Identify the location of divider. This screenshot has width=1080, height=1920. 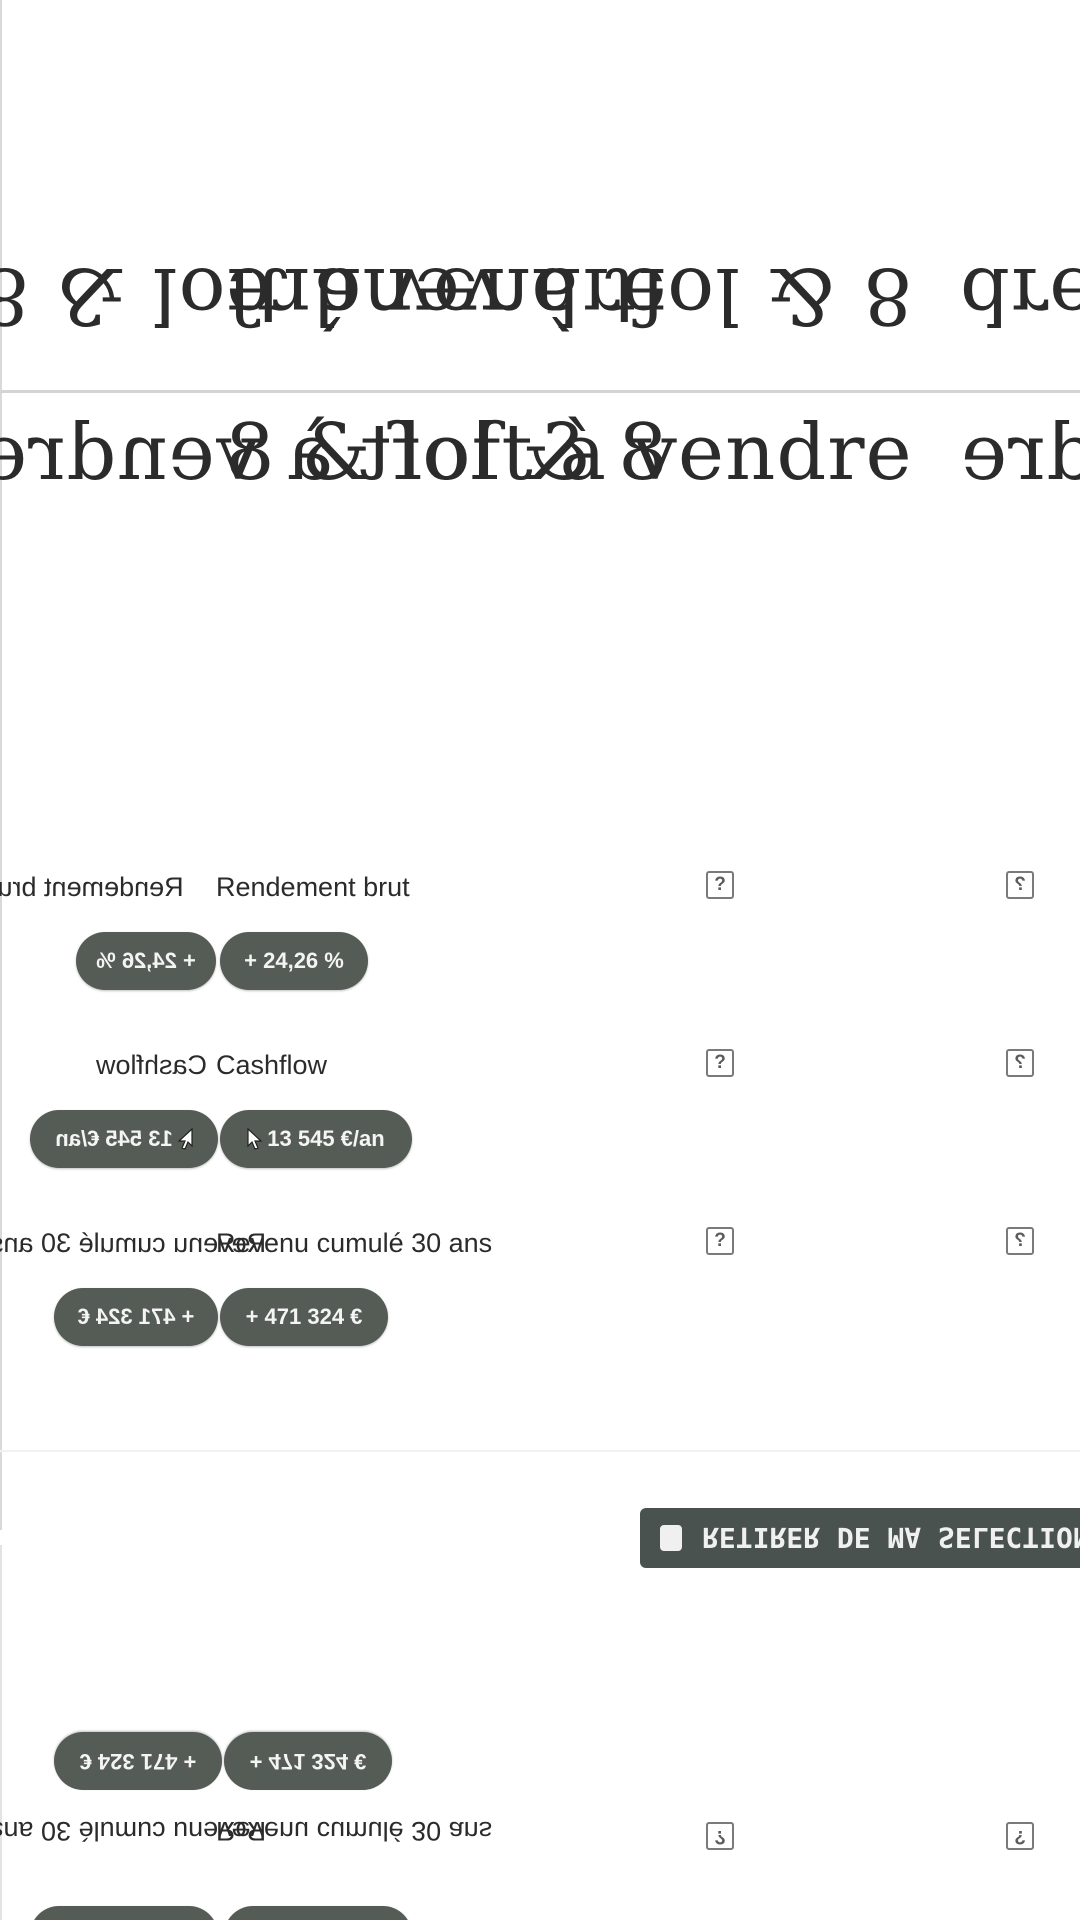
(540, 391).